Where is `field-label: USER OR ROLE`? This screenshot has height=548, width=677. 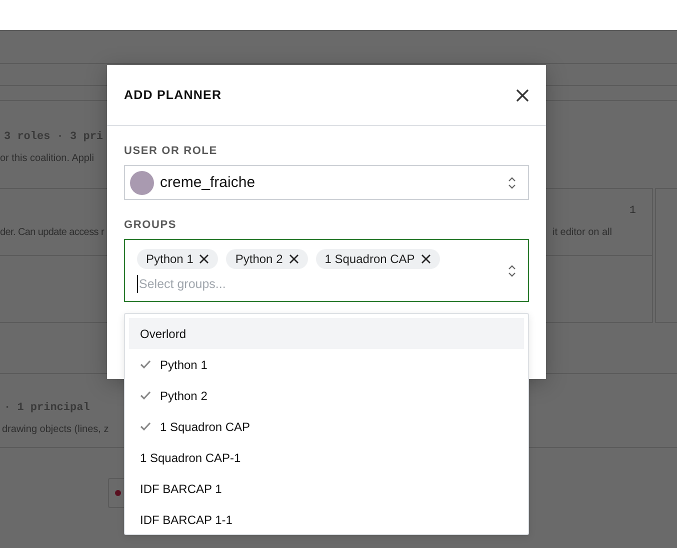
field-label: USER OR ROLE is located at coordinates (171, 151).